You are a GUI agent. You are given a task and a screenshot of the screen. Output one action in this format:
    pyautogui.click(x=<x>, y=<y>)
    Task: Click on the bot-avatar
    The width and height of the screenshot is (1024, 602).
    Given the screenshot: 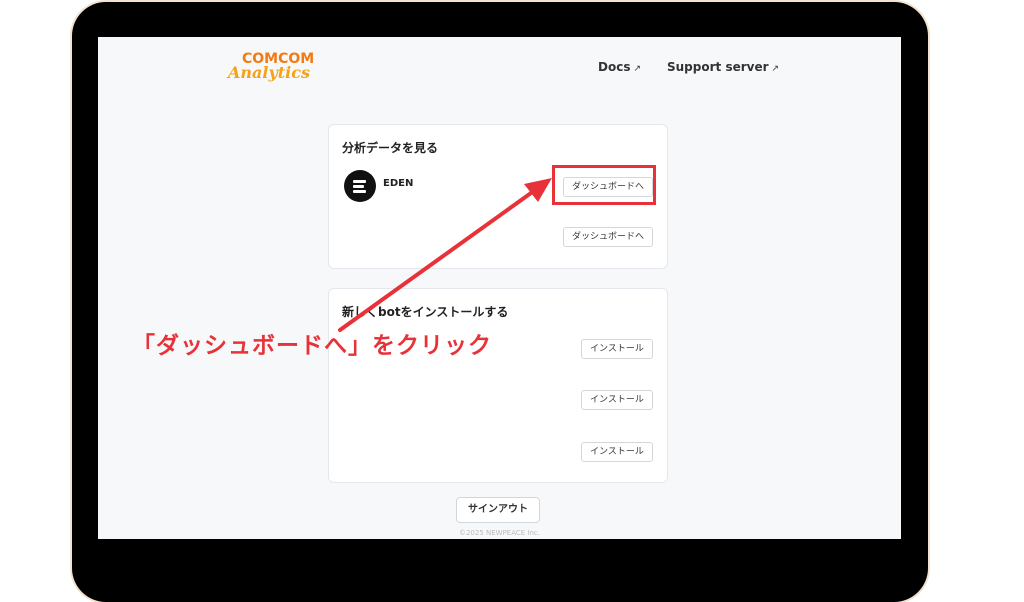 What is the action you would take?
    pyautogui.click(x=360, y=186)
    